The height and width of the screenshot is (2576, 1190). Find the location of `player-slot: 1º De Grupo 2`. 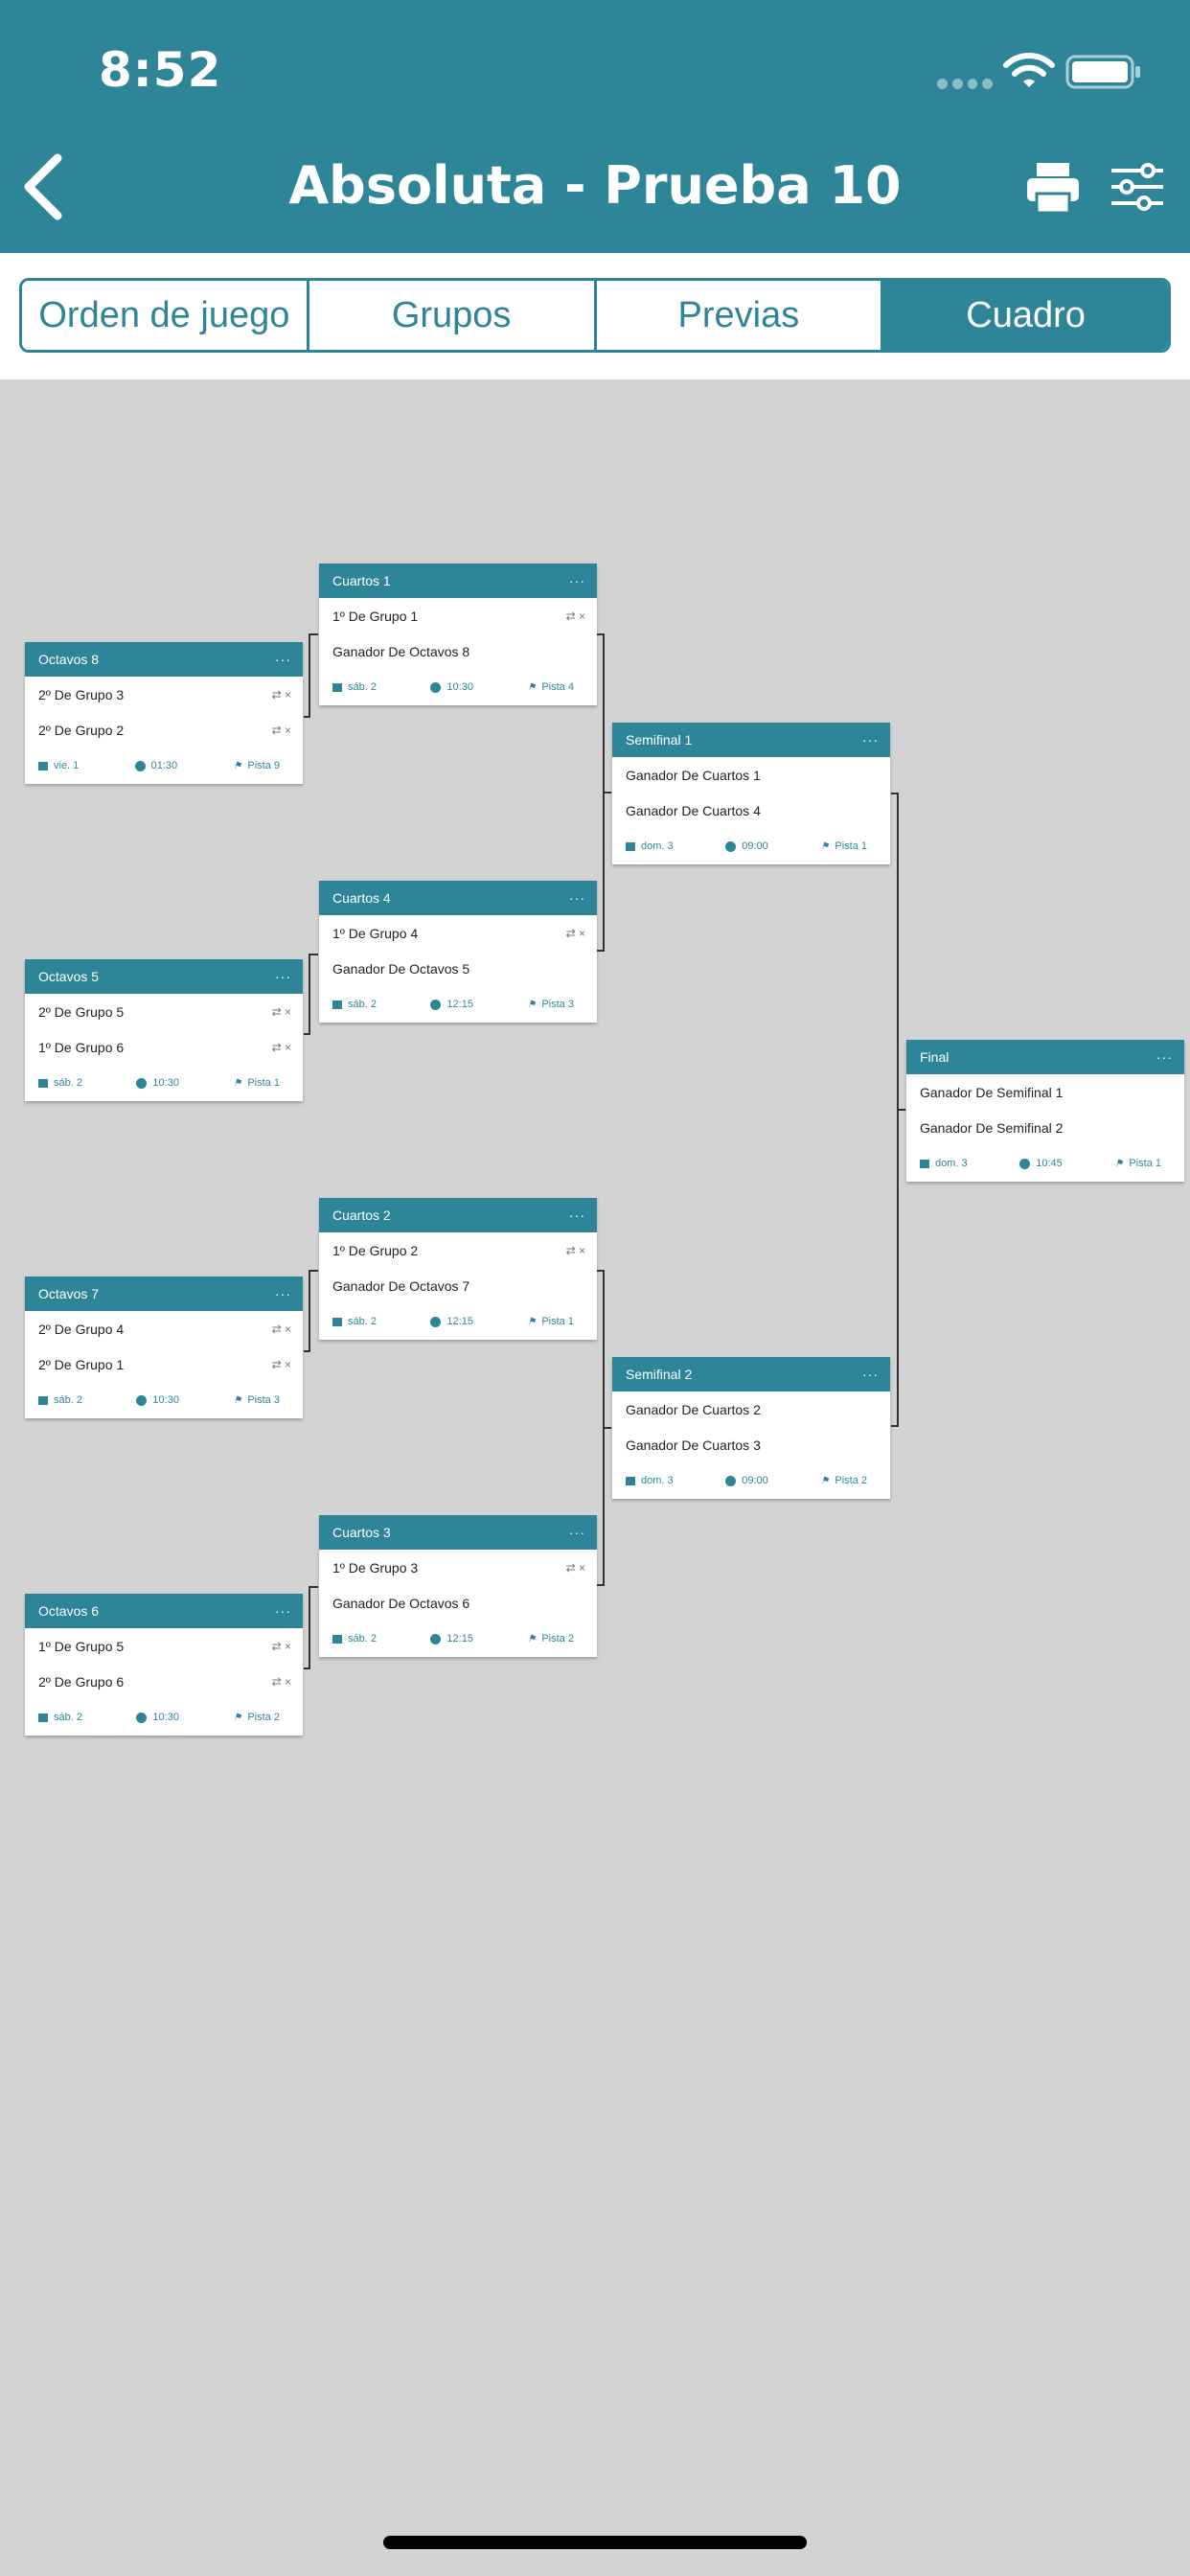

player-slot: 1º De Grupo 2 is located at coordinates (375, 1250).